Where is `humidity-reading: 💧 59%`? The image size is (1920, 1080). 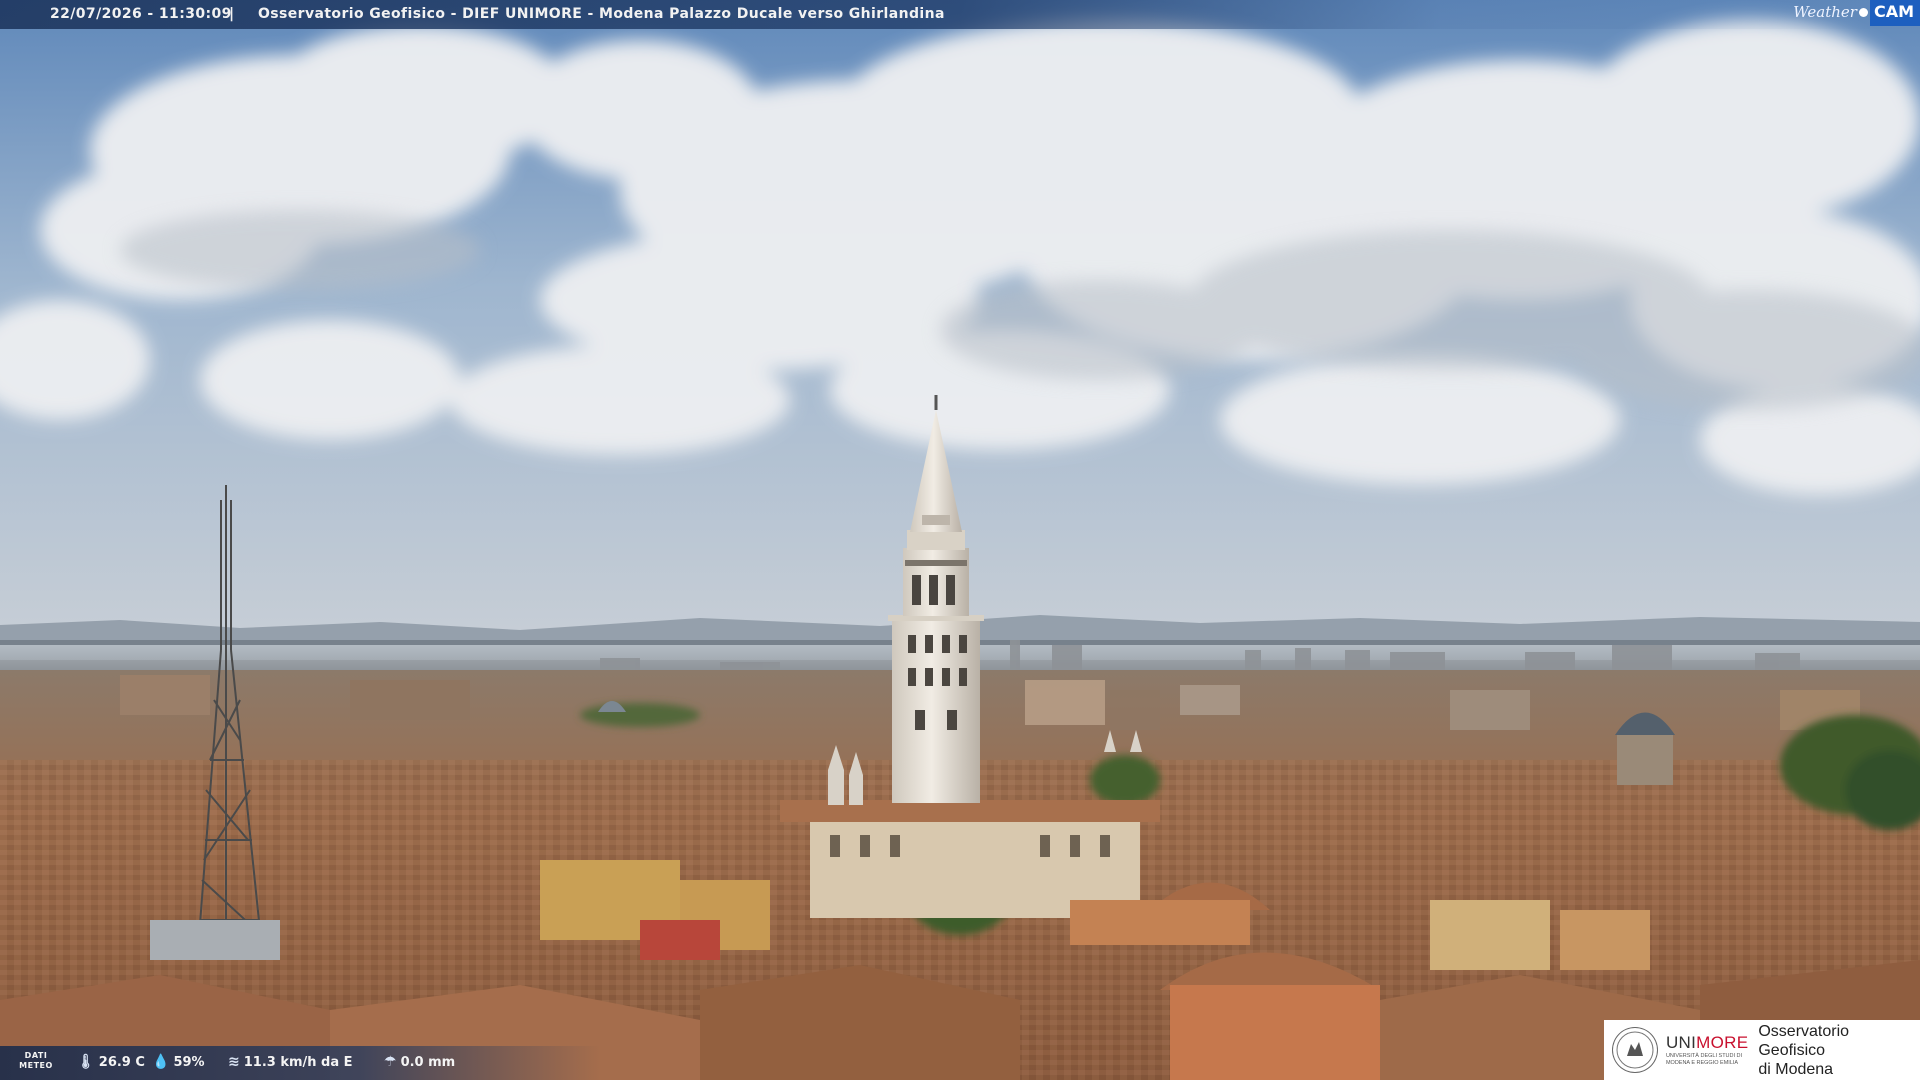 humidity-reading: 💧 59% is located at coordinates (178, 1062).